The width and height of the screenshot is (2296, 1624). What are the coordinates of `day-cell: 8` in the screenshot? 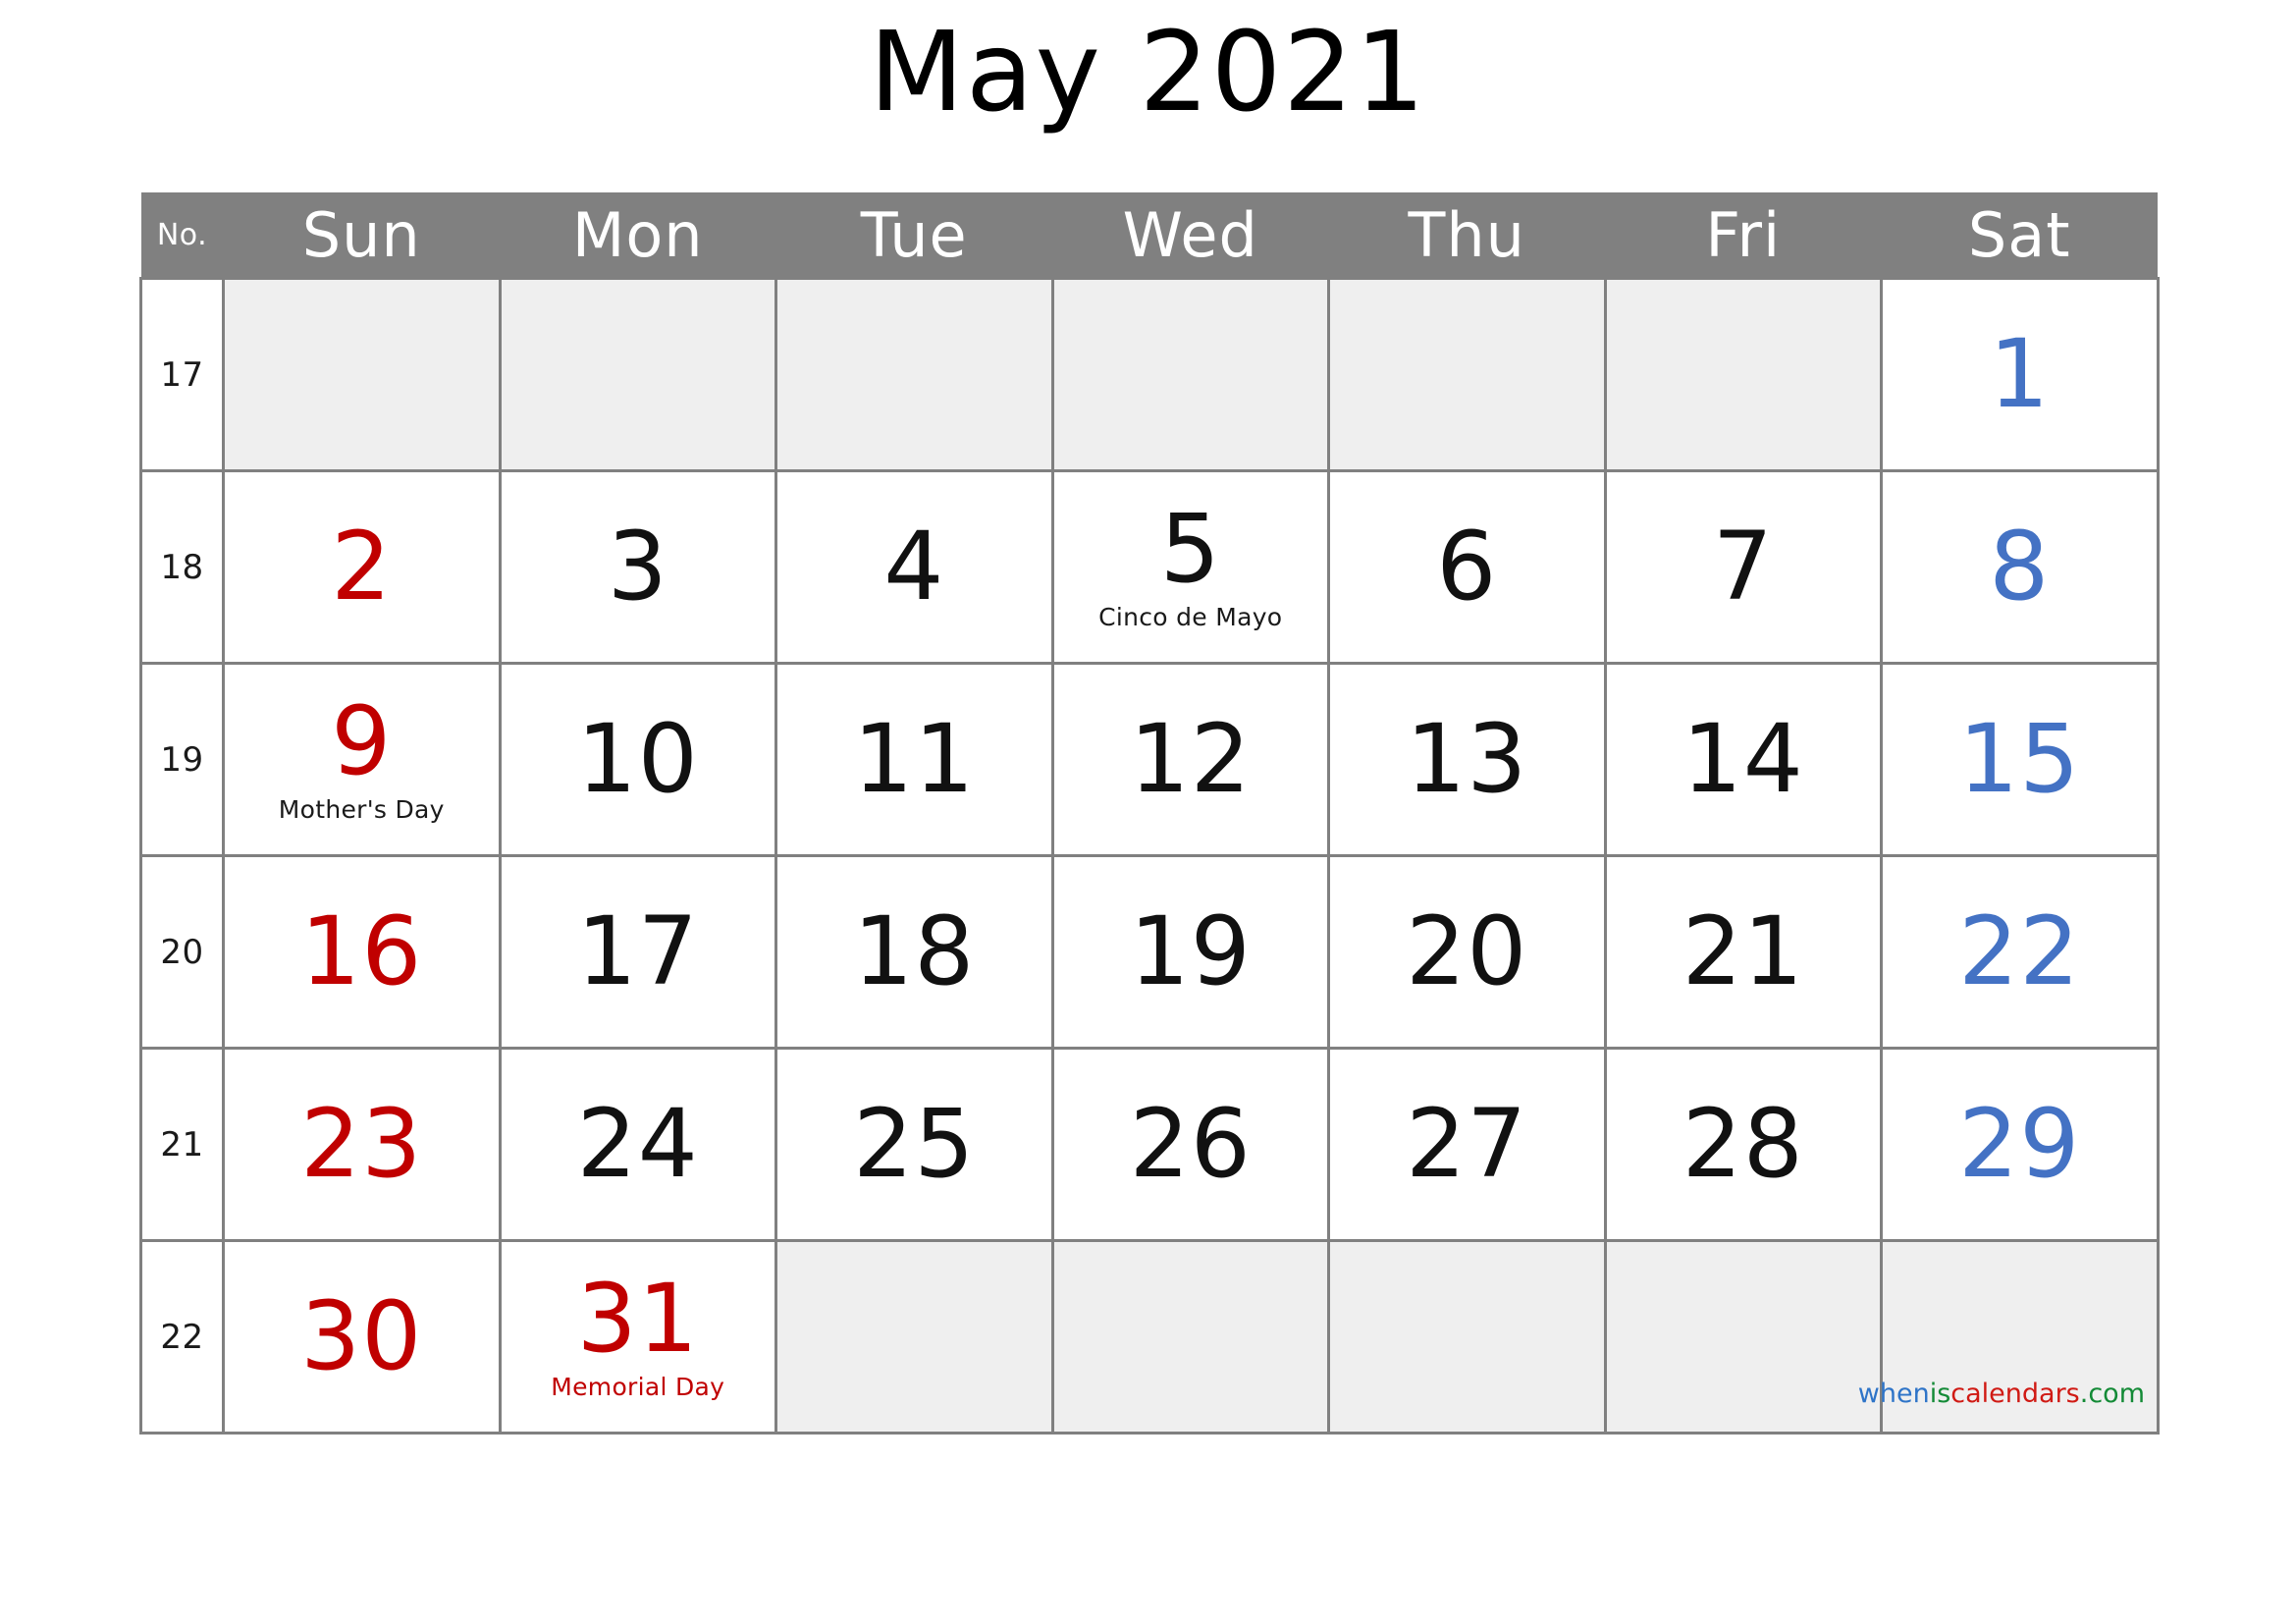 It's located at (2020, 567).